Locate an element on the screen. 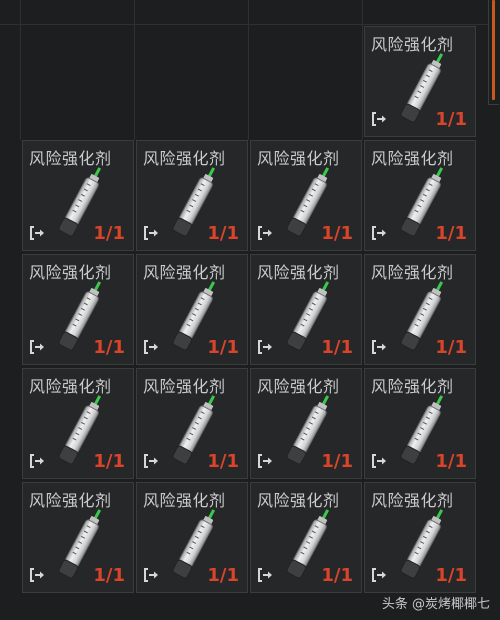  watermark: 头条 @炭烤椰椰七 is located at coordinates (435, 604).